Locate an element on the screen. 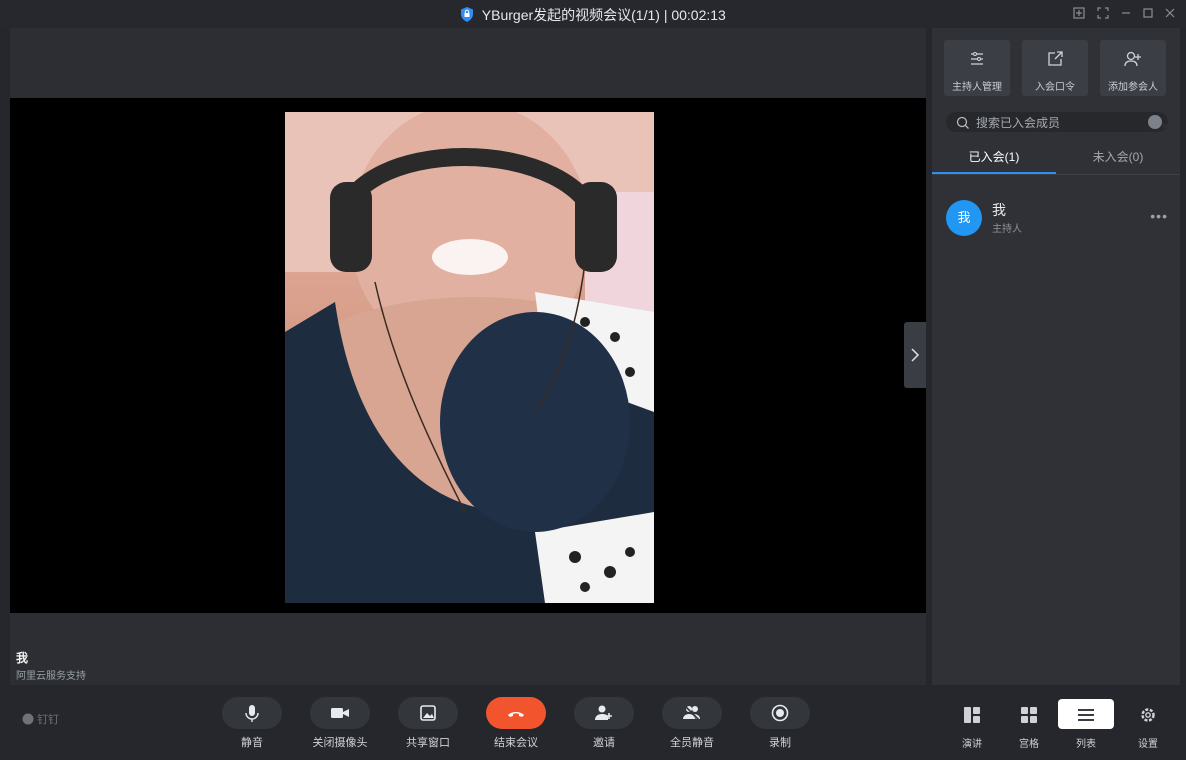  list-view-button: 列表 is located at coordinates (1086, 728).